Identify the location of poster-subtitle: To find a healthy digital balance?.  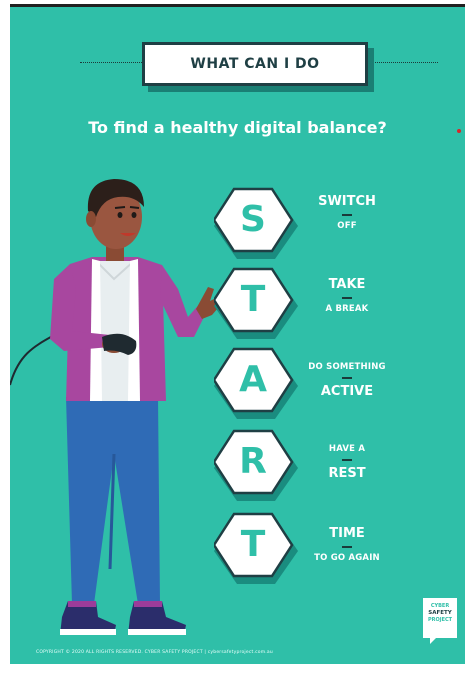
(237, 127).